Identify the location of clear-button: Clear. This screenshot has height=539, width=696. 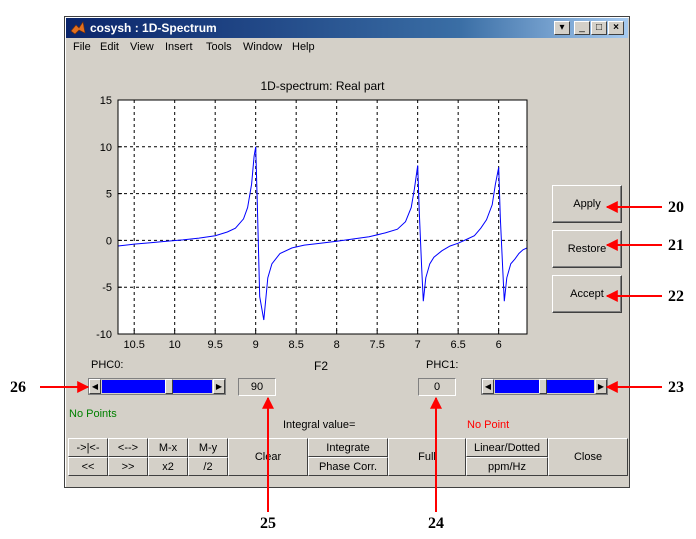
(268, 457).